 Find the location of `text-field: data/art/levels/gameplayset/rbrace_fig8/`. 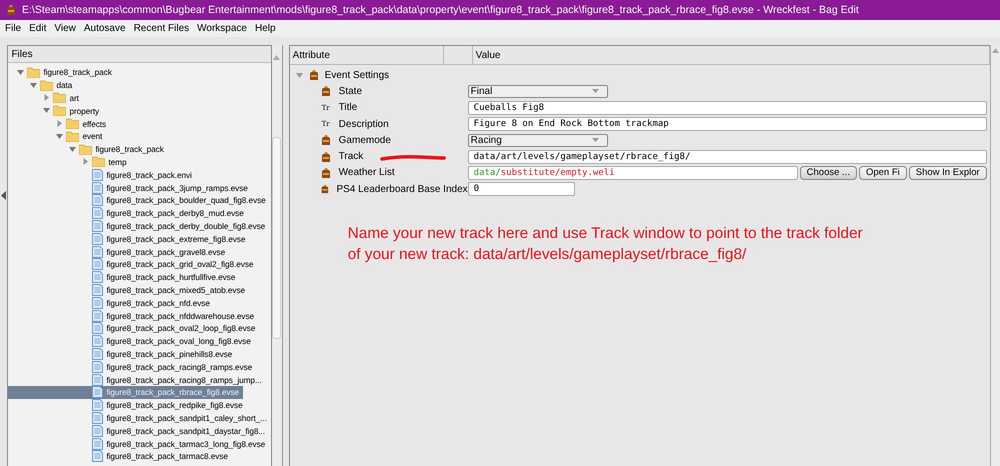

text-field: data/art/levels/gameplayset/rbrace_fig8/ is located at coordinates (727, 157).